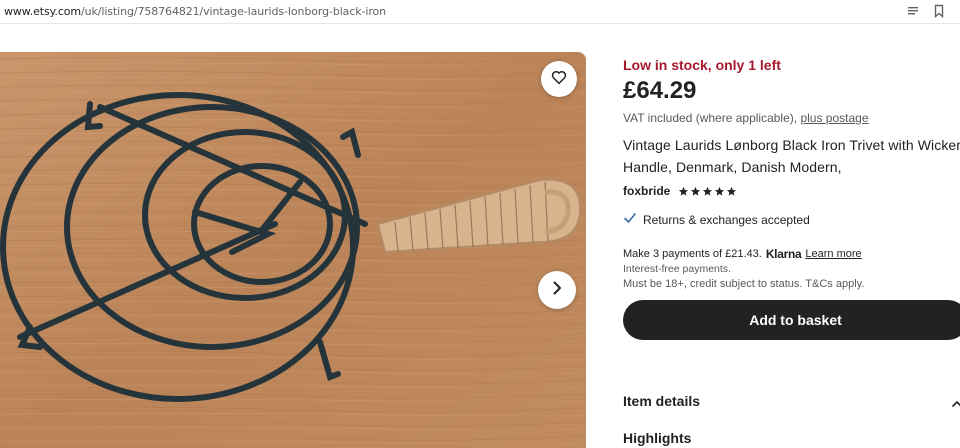 The width and height of the screenshot is (960, 448). I want to click on klarna-logo: Klarna, so click(783, 254).